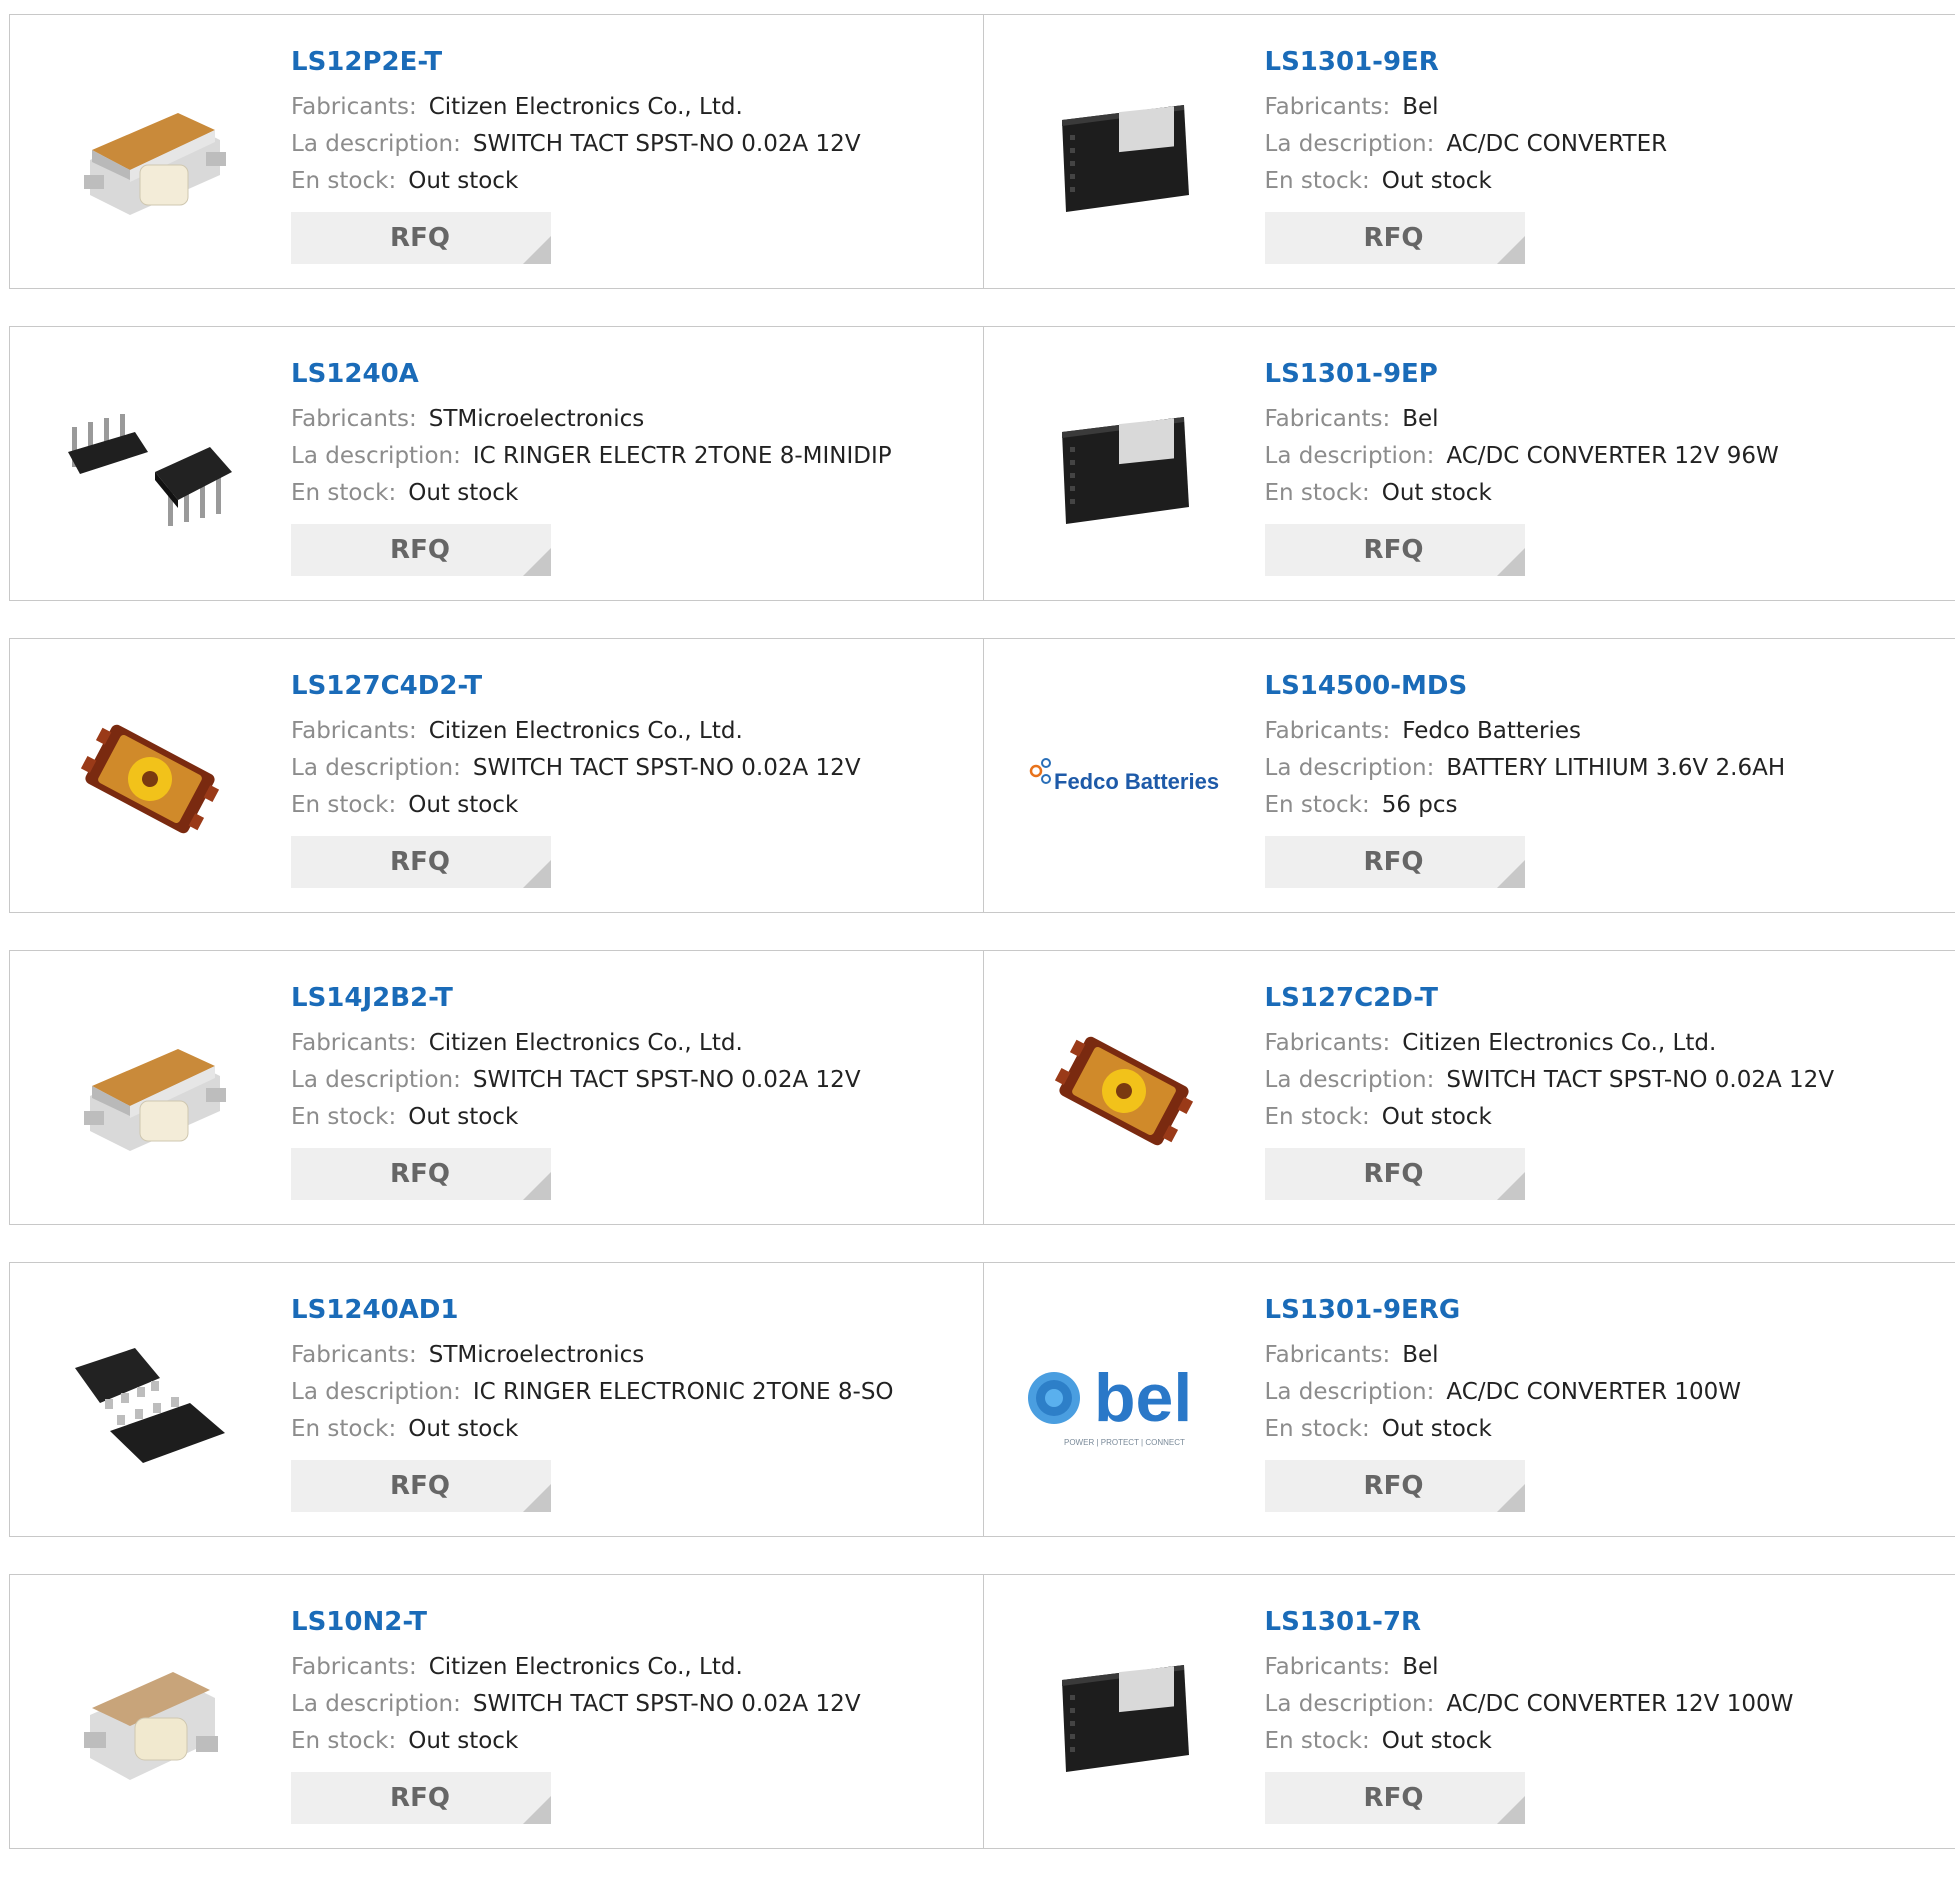 This screenshot has width=1955, height=1886. What do you see at coordinates (683, 1392) in the screenshot?
I see `description-value: IC RINGER ELECTRONIC 2TONE 8-SO` at bounding box center [683, 1392].